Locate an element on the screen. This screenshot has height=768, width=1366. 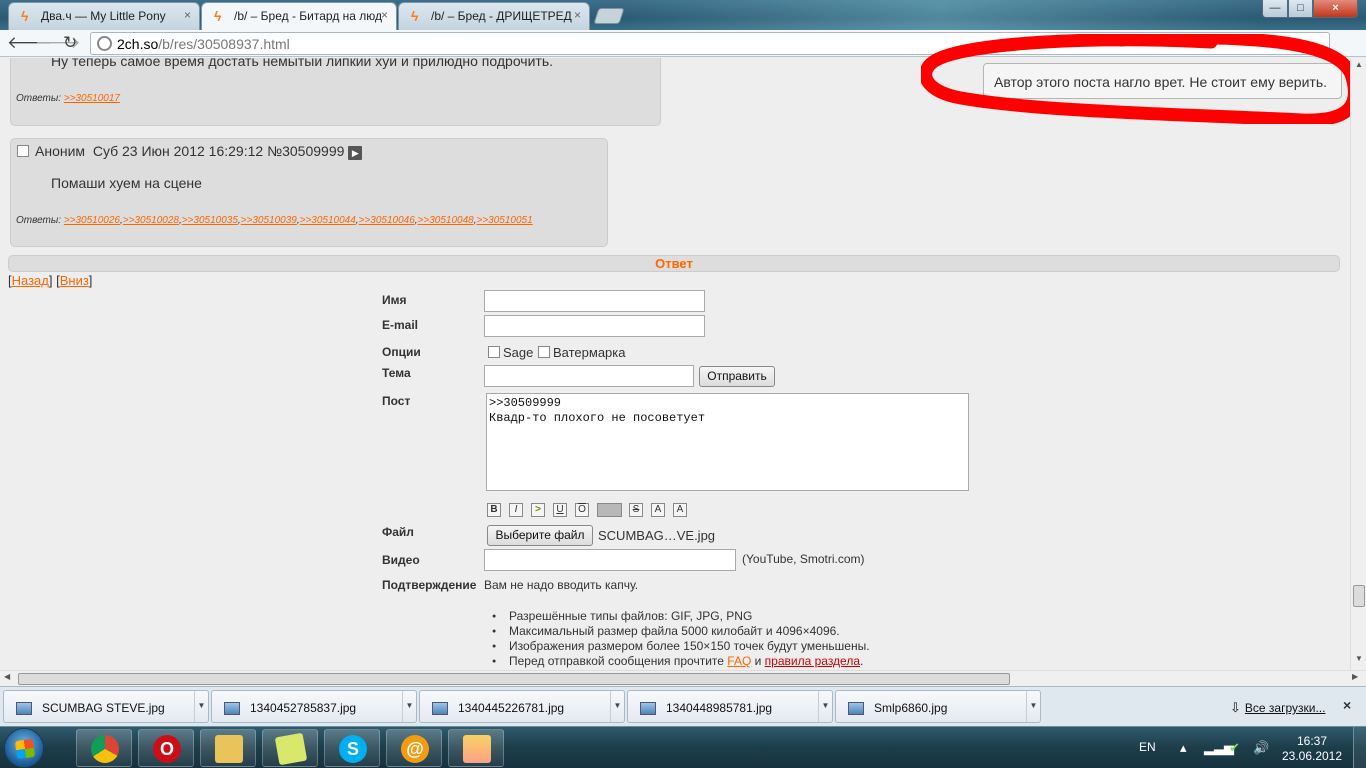
superscript-button: A is located at coordinates (658, 510).